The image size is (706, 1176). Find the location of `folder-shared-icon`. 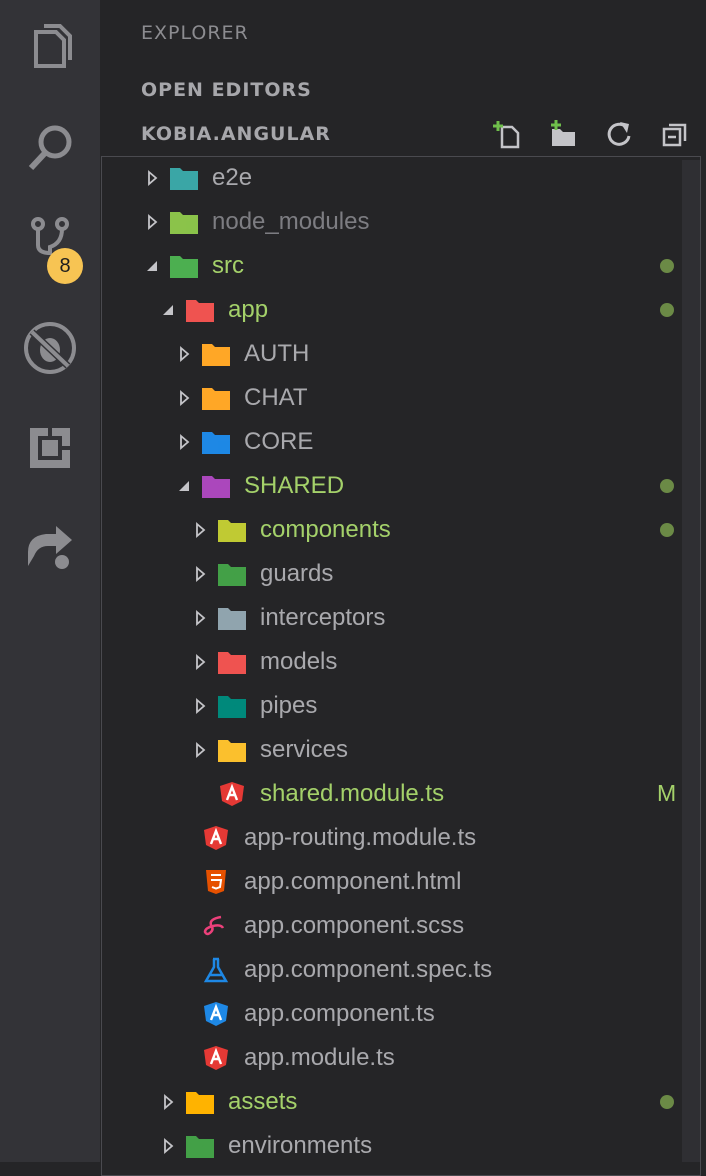

folder-shared-icon is located at coordinates (216, 486).